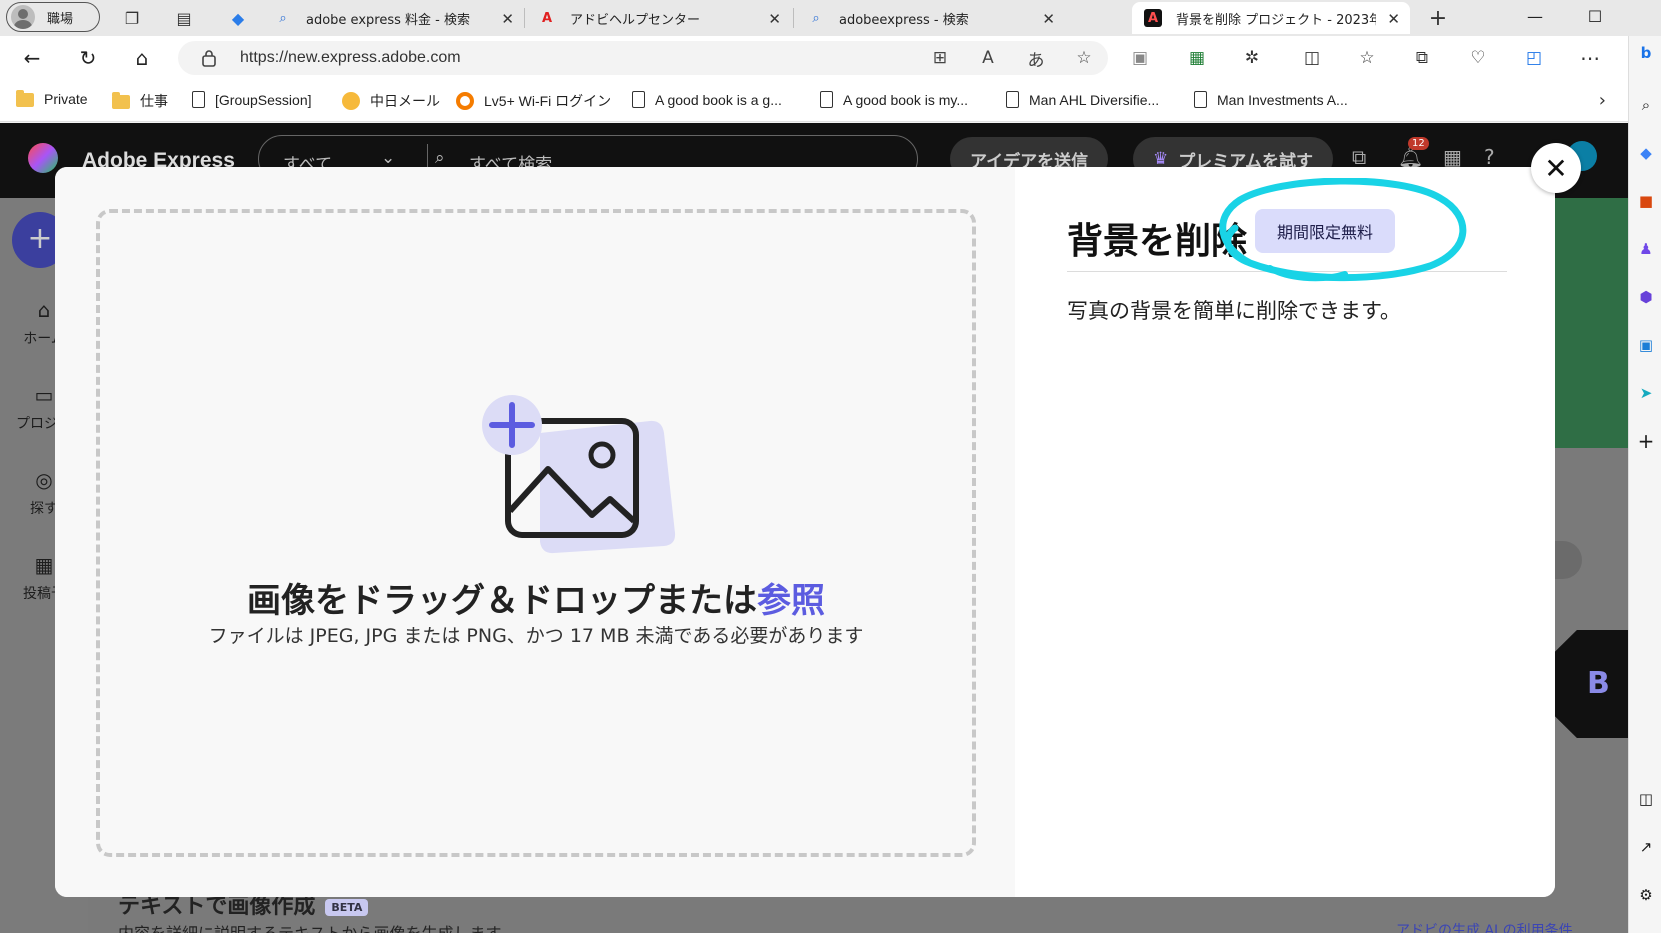 This screenshot has width=1661, height=933. I want to click on browse-link: 参照, so click(791, 601).